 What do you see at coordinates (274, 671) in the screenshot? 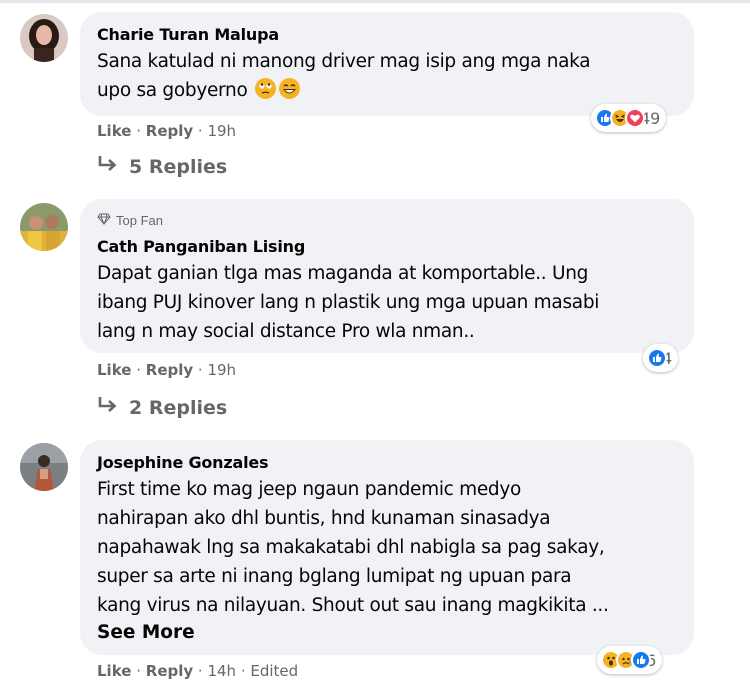
I see `edited-label: Edited` at bounding box center [274, 671].